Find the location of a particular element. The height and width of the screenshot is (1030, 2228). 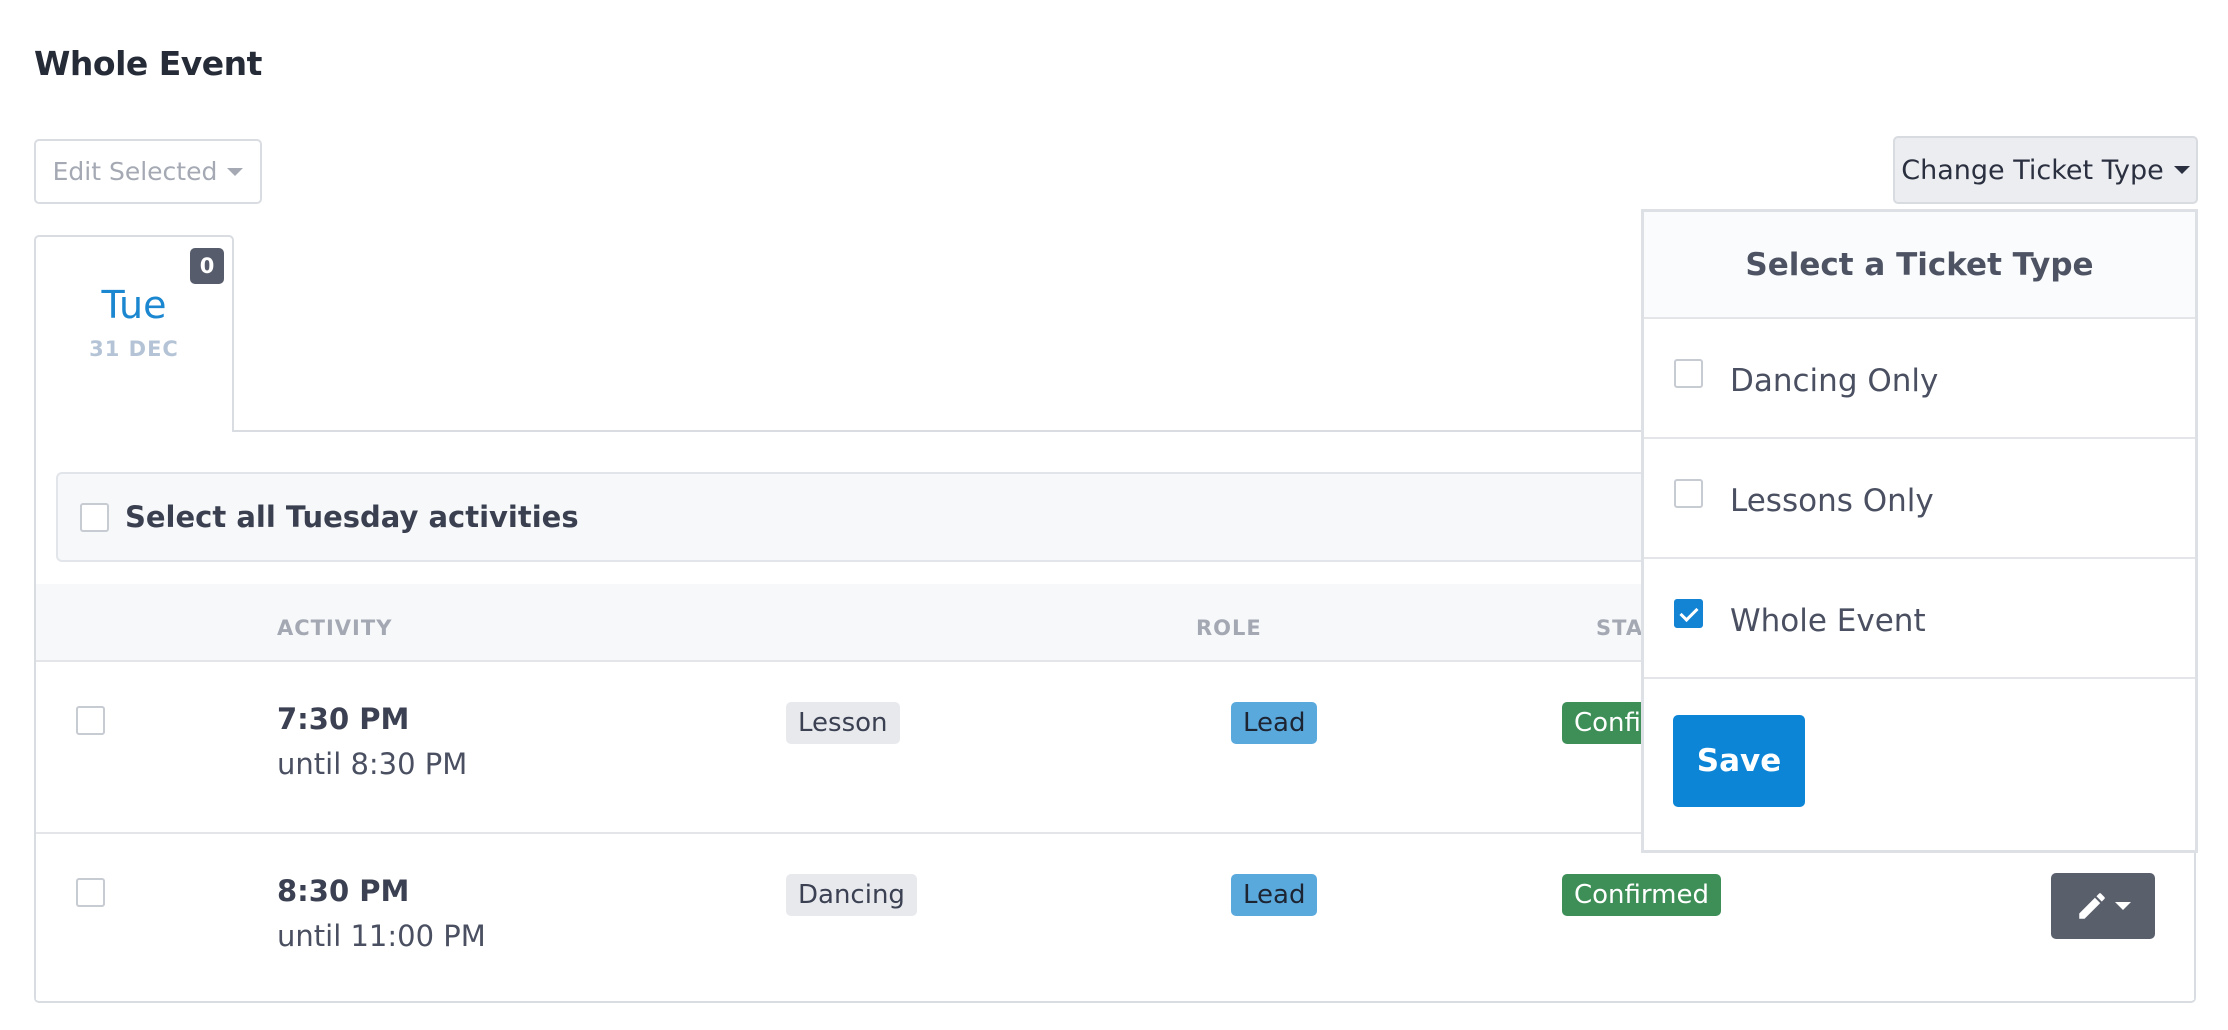

column-header-role: ROLE is located at coordinates (1229, 628).